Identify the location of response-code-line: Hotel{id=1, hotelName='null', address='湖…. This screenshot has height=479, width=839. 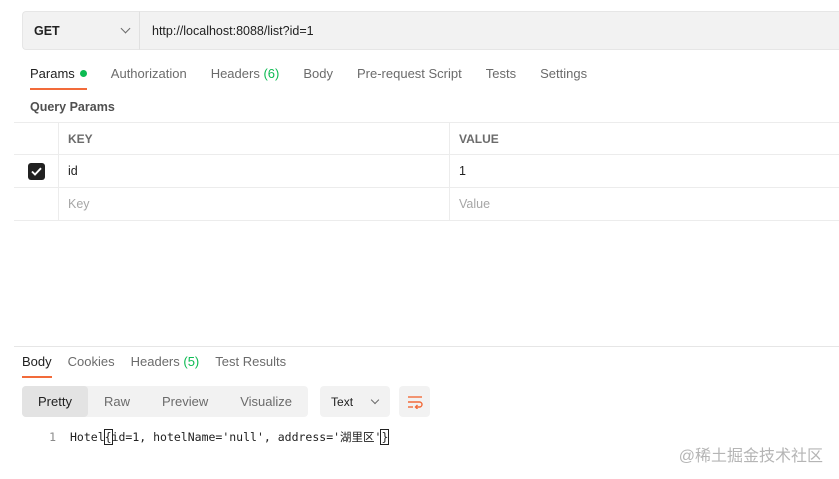
(453, 437).